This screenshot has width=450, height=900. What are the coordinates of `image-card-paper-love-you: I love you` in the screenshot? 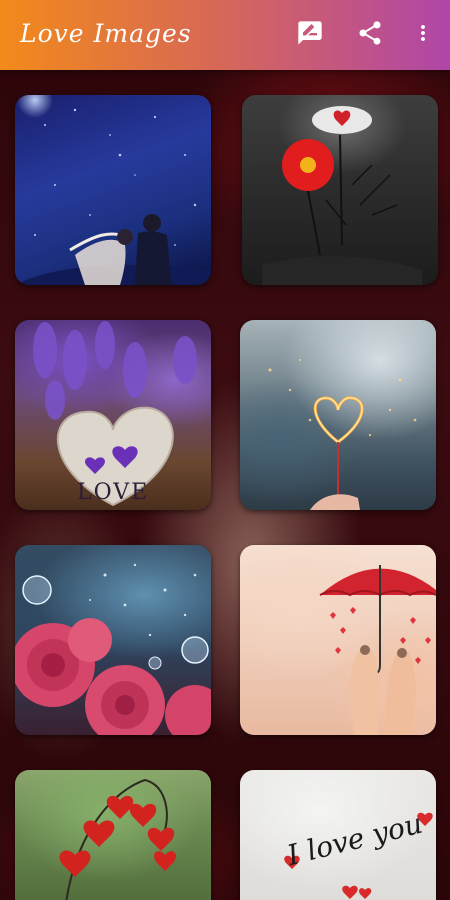 It's located at (338, 835).